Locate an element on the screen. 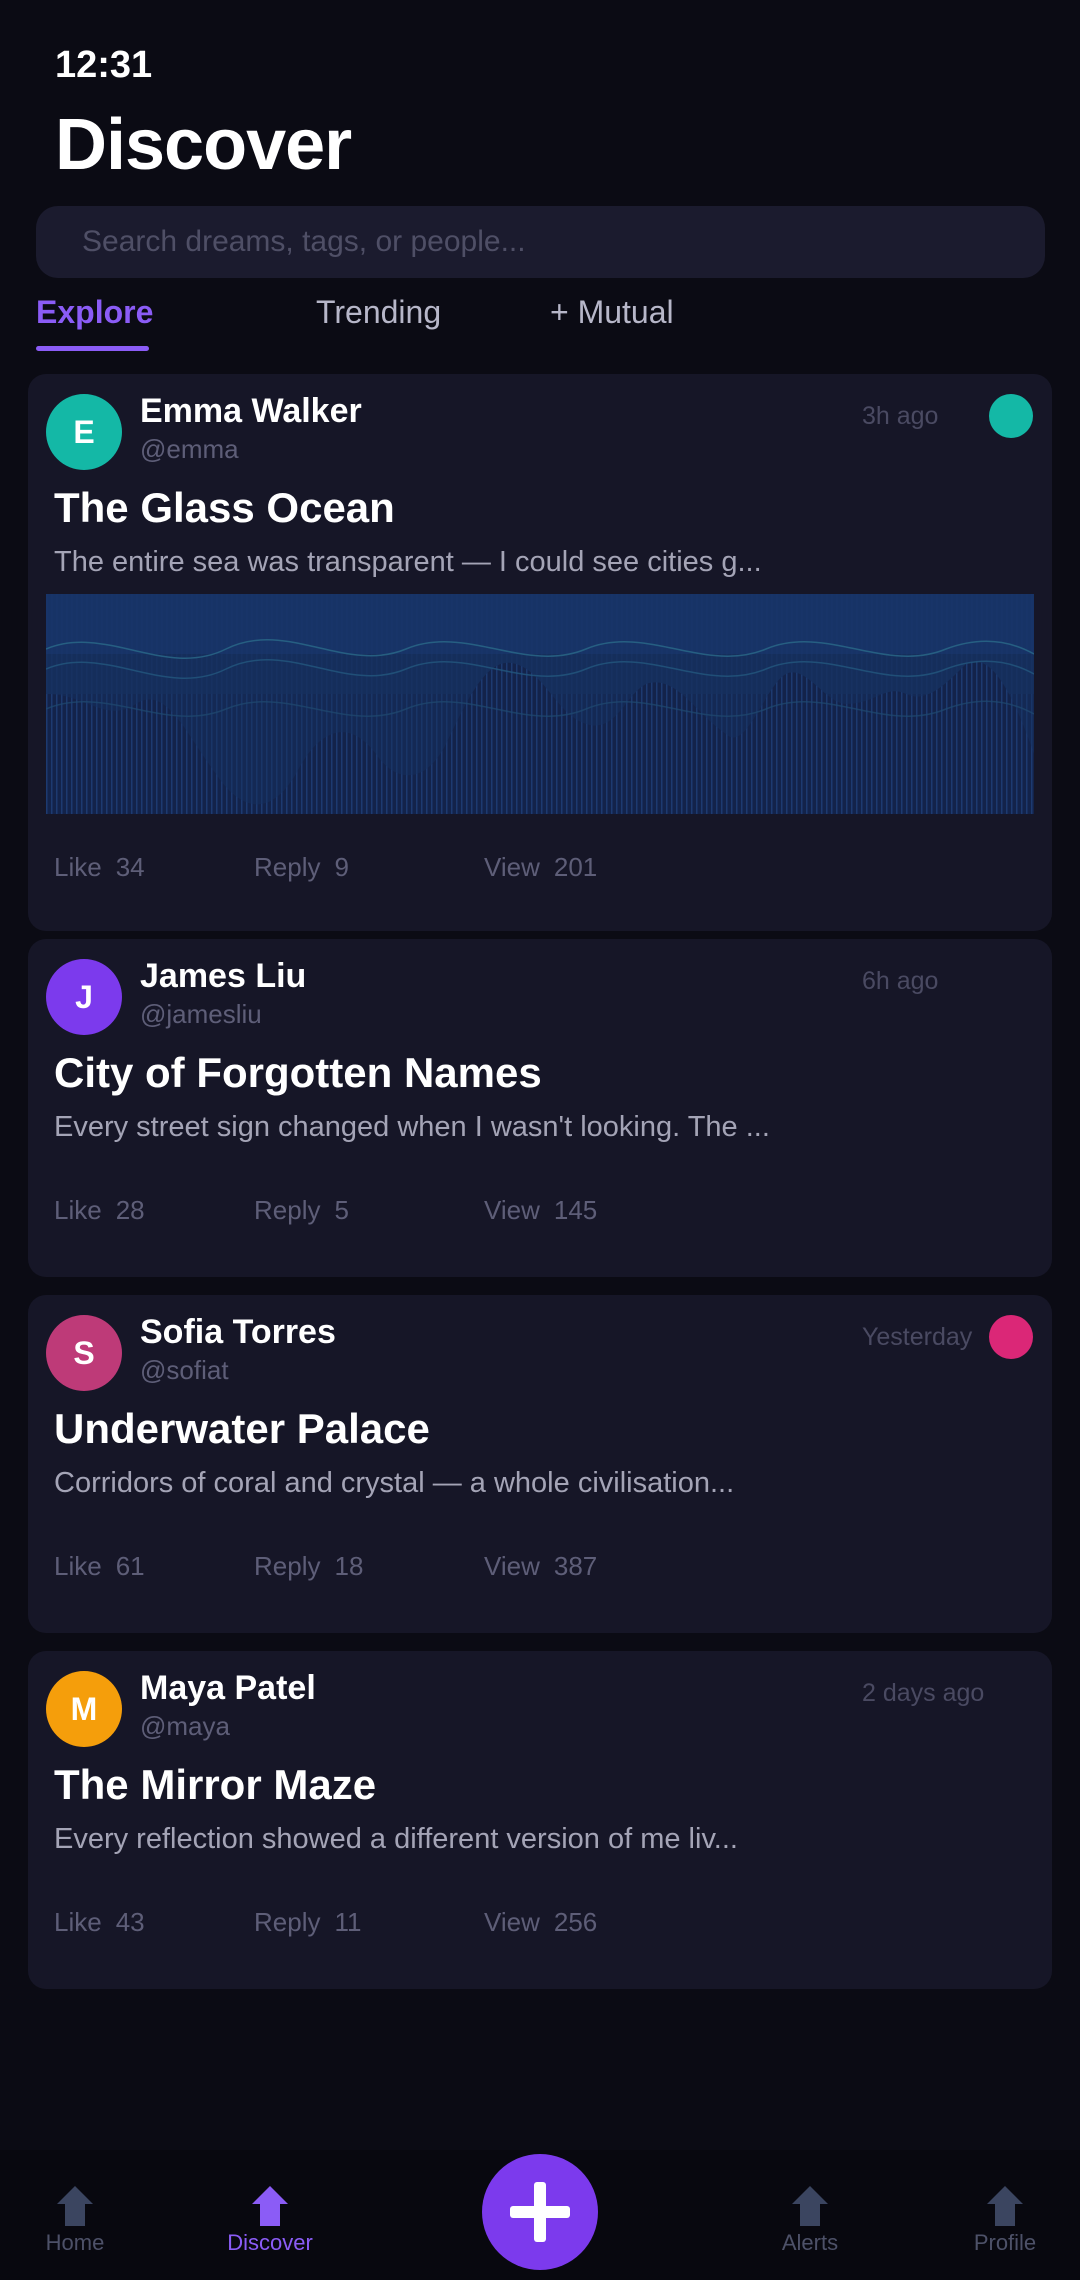 This screenshot has height=2280, width=1080. view-count: View 256 is located at coordinates (541, 1922).